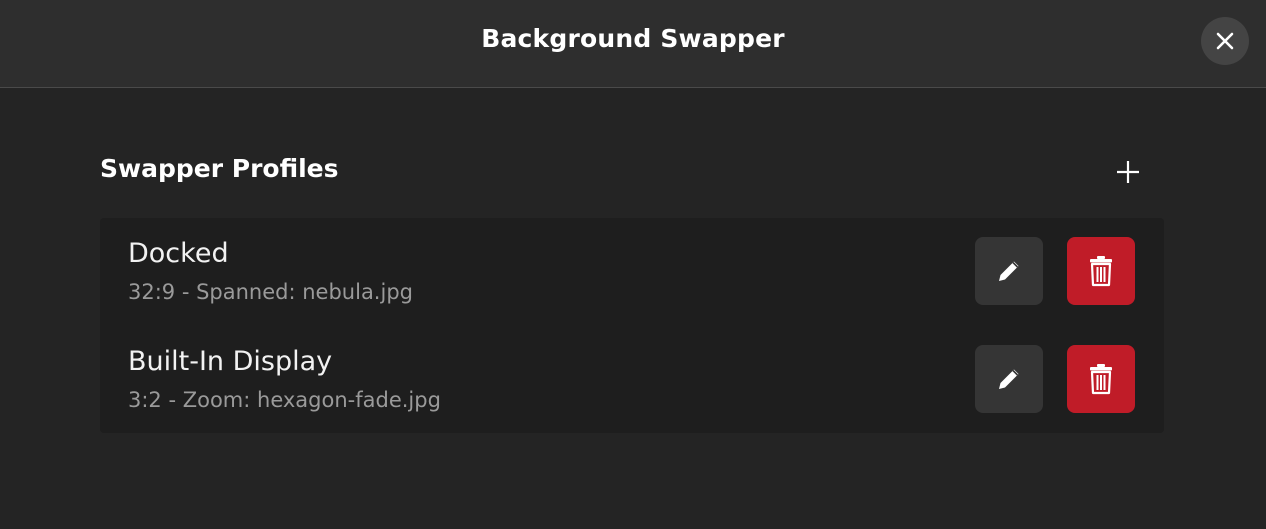 The image size is (1266, 529). I want to click on profile-details: 3:2 - Zoom: hexagon-fade.jpg, so click(284, 400).